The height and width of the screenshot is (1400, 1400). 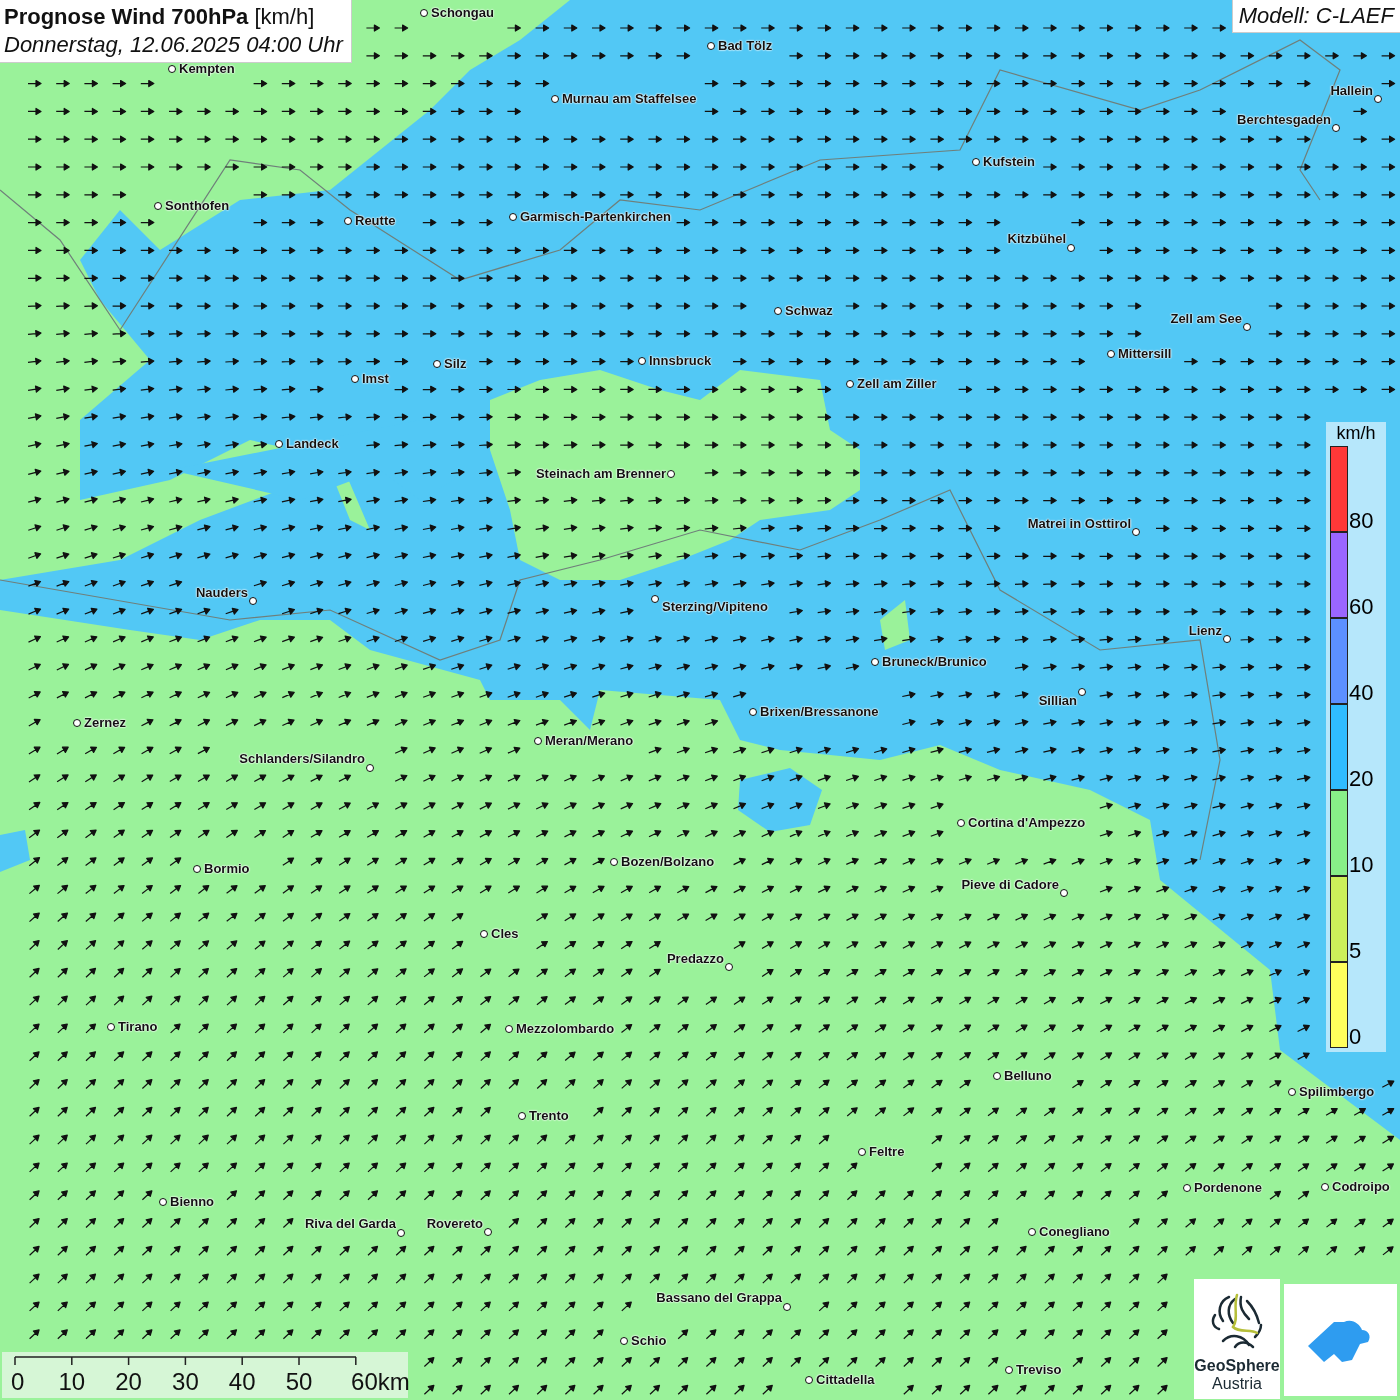 What do you see at coordinates (242, 1382) in the screenshot?
I see `scale-label: 40` at bounding box center [242, 1382].